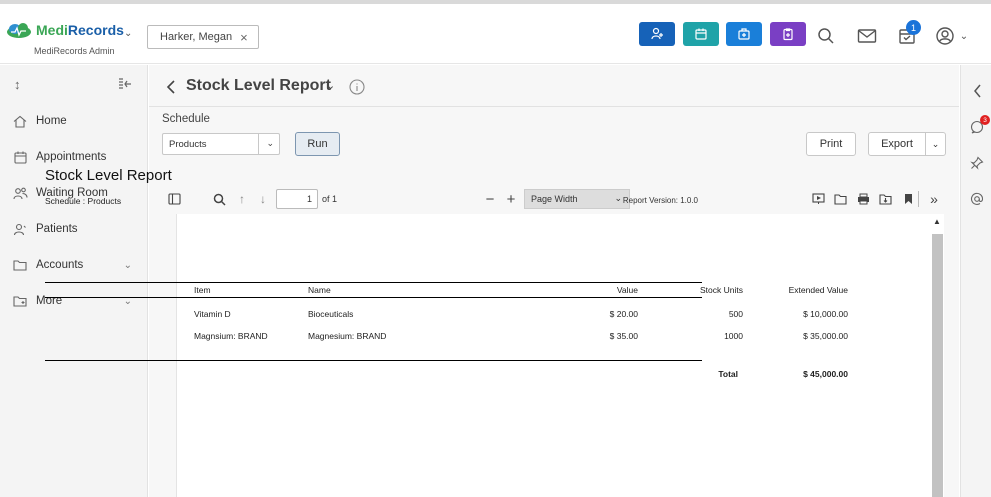 The width and height of the screenshot is (991, 497). I want to click on sidebar-item-home: Home, so click(74, 121).